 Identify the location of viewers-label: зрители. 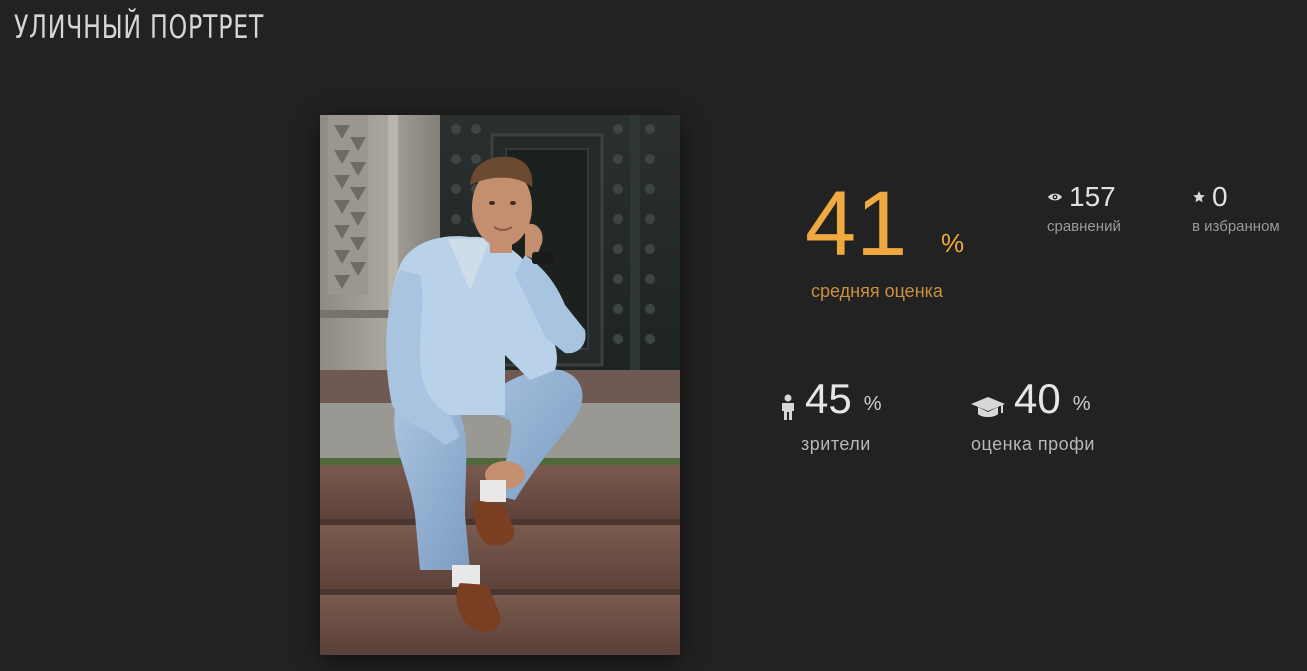
(836, 444).